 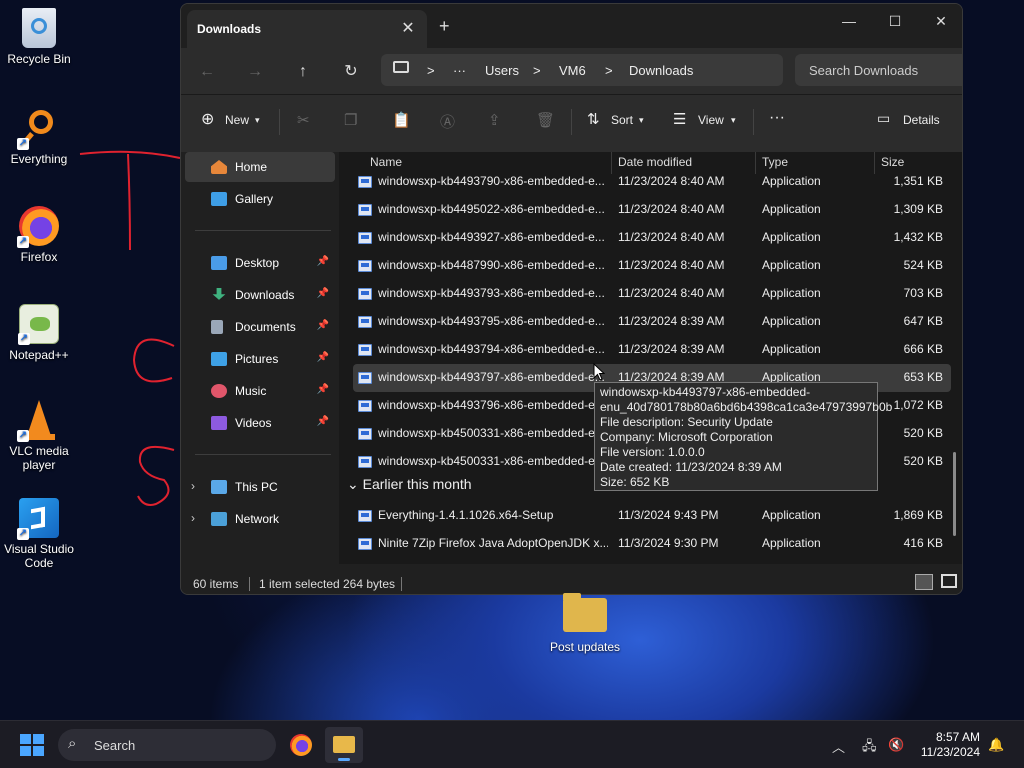 What do you see at coordinates (307, 29) in the screenshot?
I see `tab-downloads: Downloads ✕` at bounding box center [307, 29].